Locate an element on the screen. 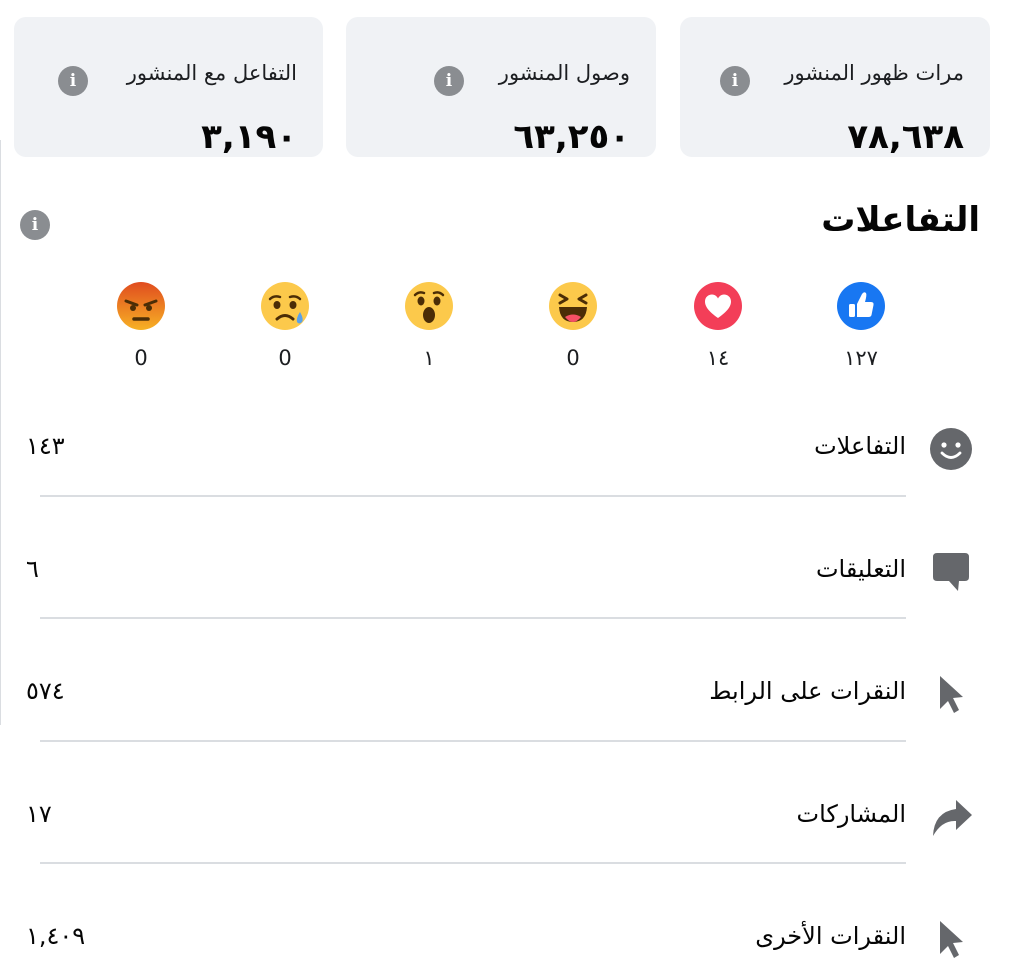 This screenshot has height=976, width=1024. love-icon is located at coordinates (718, 306).